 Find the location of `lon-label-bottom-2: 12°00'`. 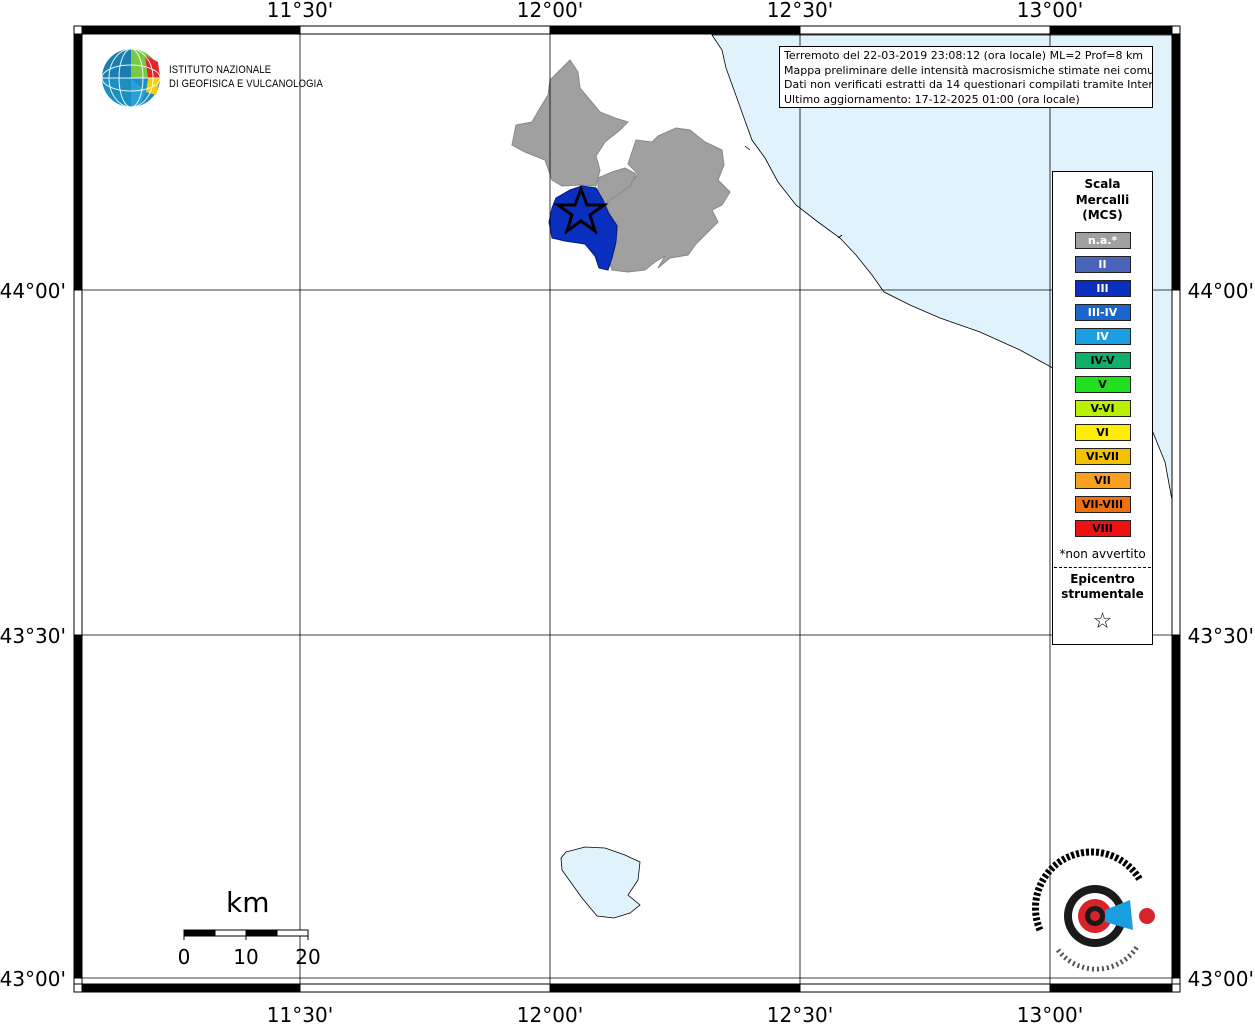

lon-label-bottom-2: 12°00' is located at coordinates (550, 1013).